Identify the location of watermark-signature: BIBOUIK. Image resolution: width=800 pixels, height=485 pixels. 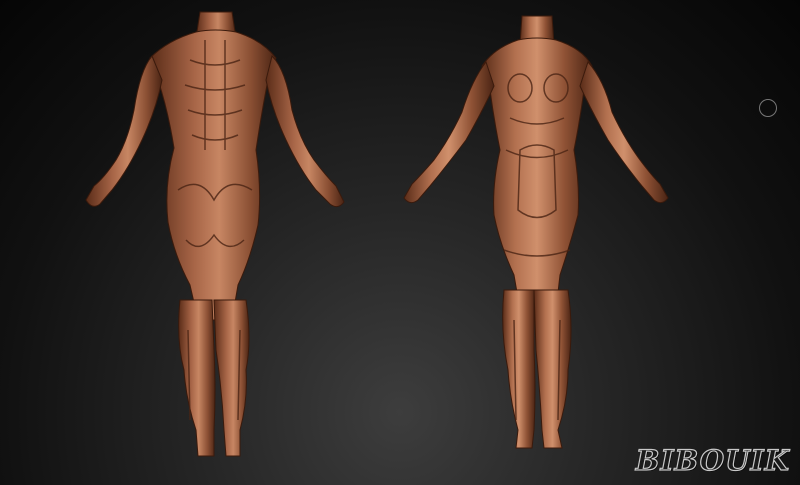
(712, 460).